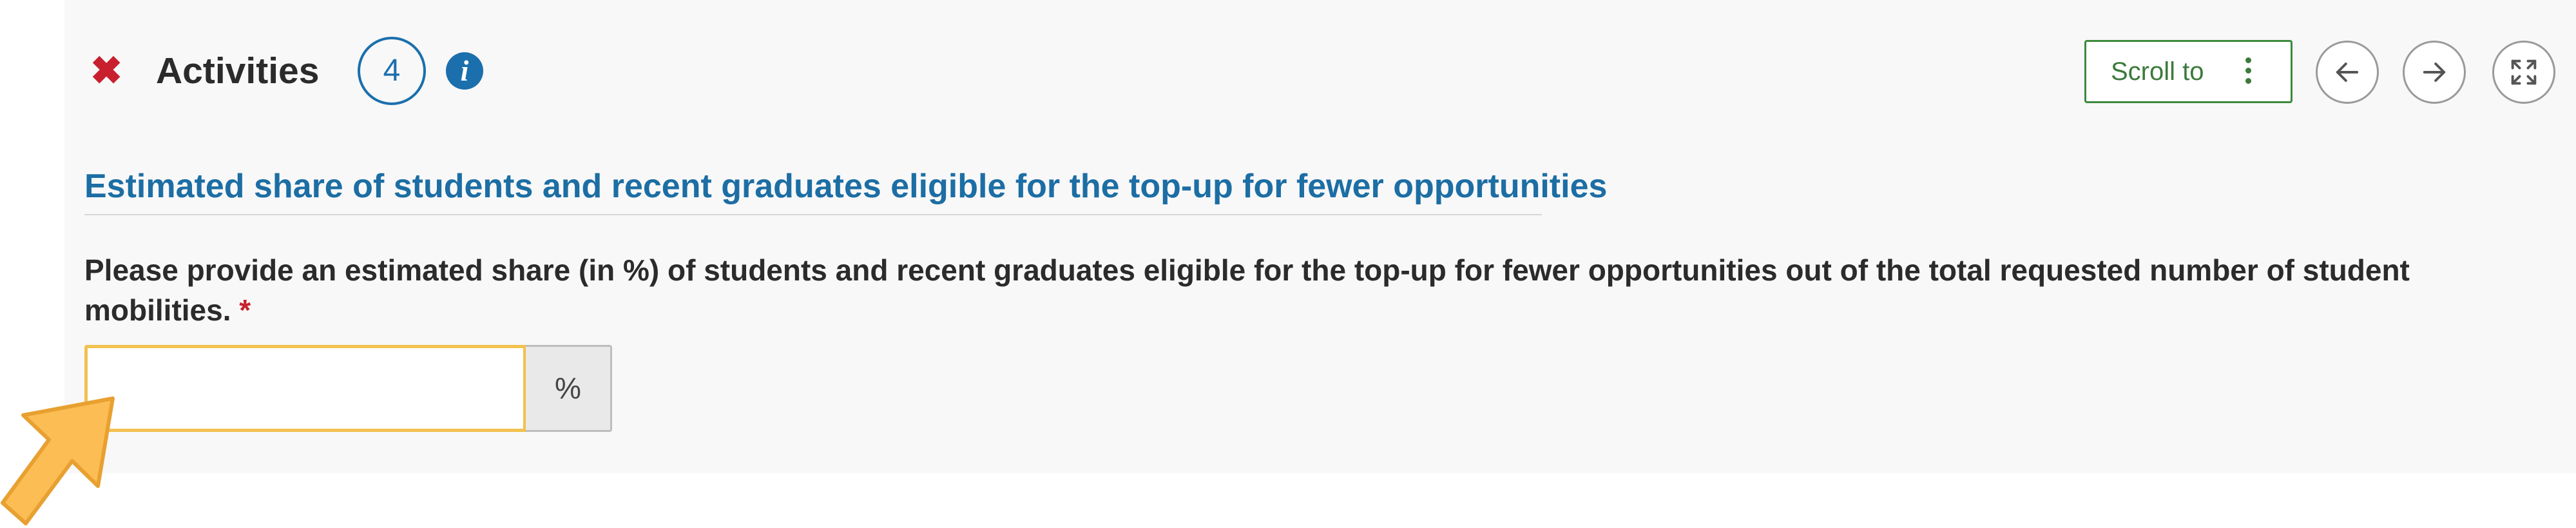  I want to click on info-icon: i, so click(465, 71).